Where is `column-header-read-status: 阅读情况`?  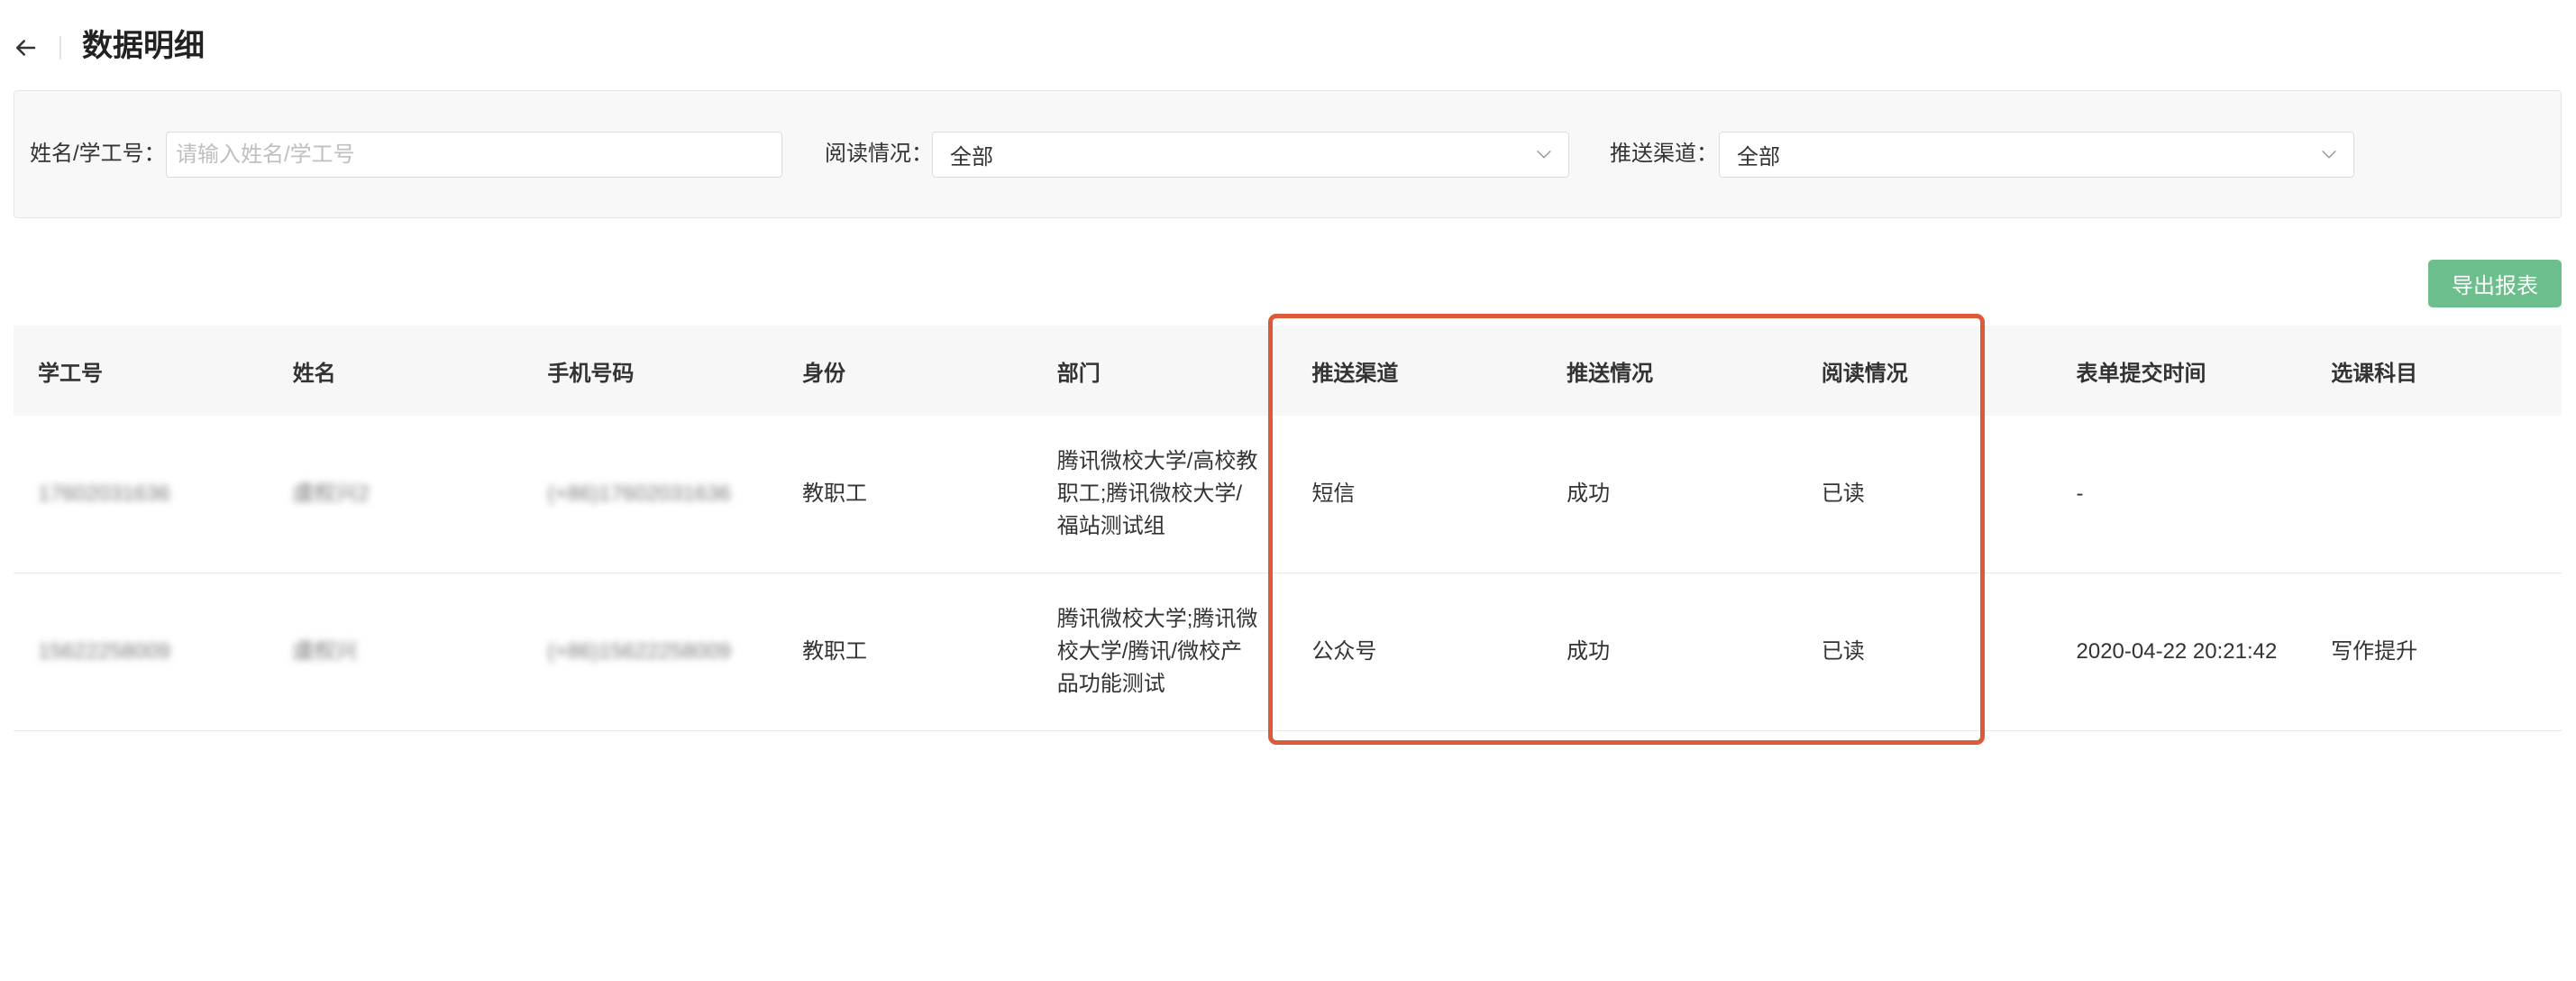
column-header-read-status: 阅读情况 is located at coordinates (1924, 370).